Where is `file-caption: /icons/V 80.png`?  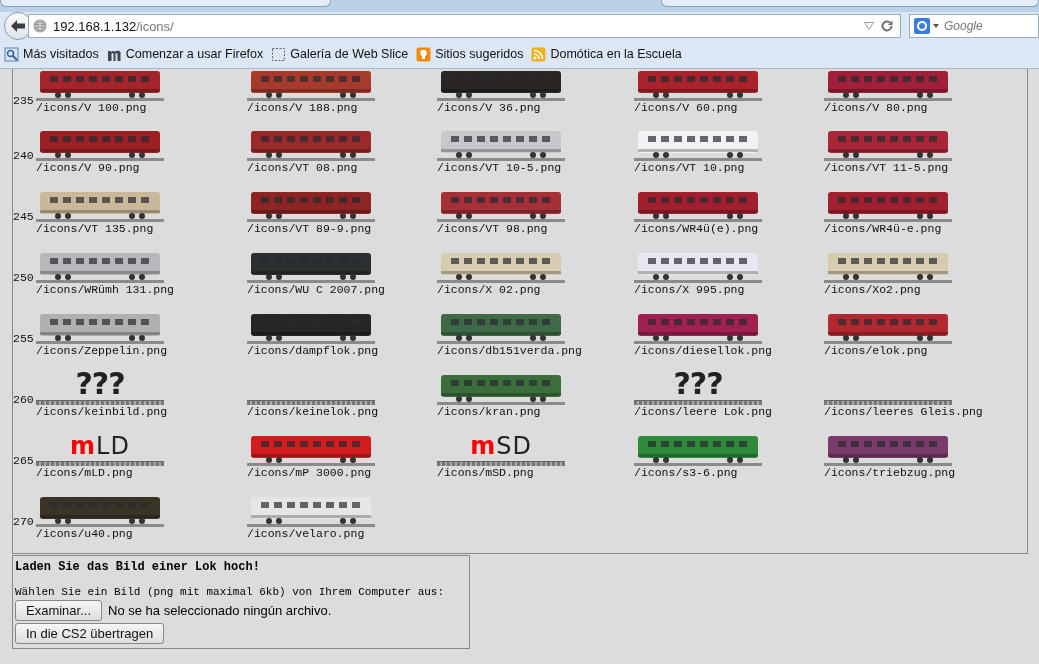 file-caption: /icons/V 80.png is located at coordinates (876, 107).